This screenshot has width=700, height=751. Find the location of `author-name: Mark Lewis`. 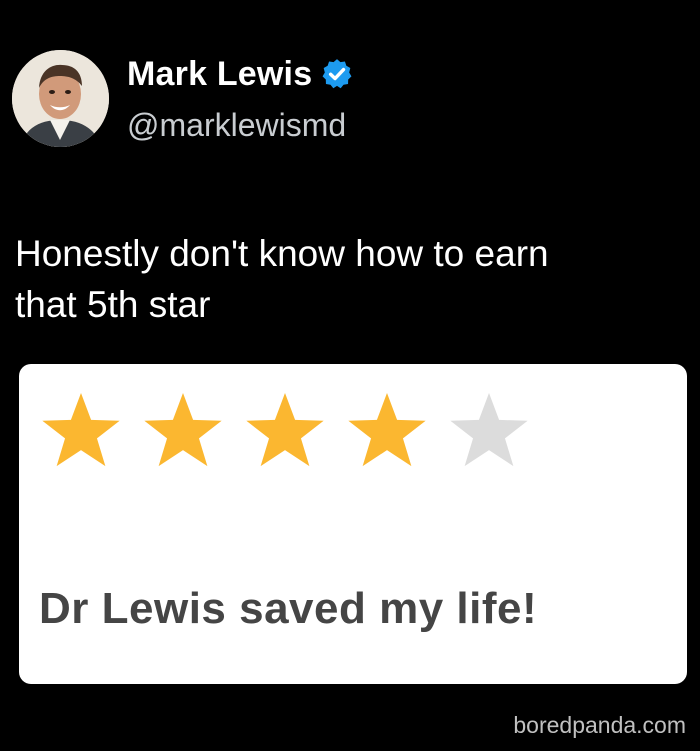

author-name: Mark Lewis is located at coordinates (219, 74).